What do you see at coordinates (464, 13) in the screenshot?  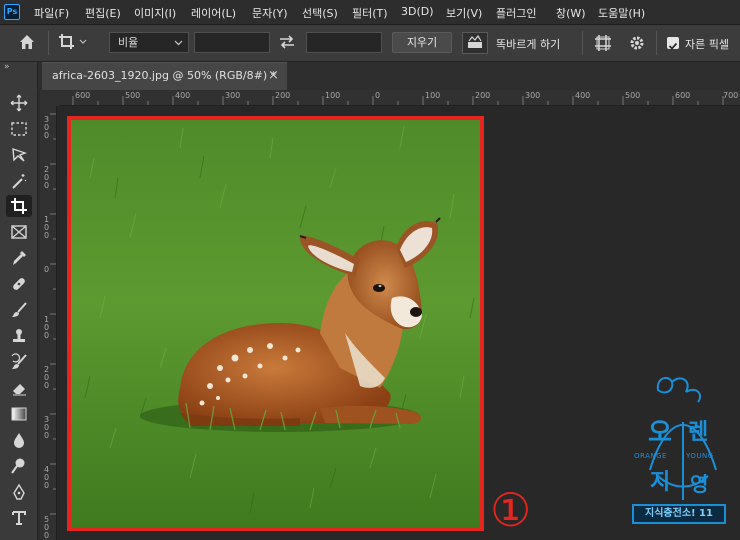 I see `menu-view: 보기(V)` at bounding box center [464, 13].